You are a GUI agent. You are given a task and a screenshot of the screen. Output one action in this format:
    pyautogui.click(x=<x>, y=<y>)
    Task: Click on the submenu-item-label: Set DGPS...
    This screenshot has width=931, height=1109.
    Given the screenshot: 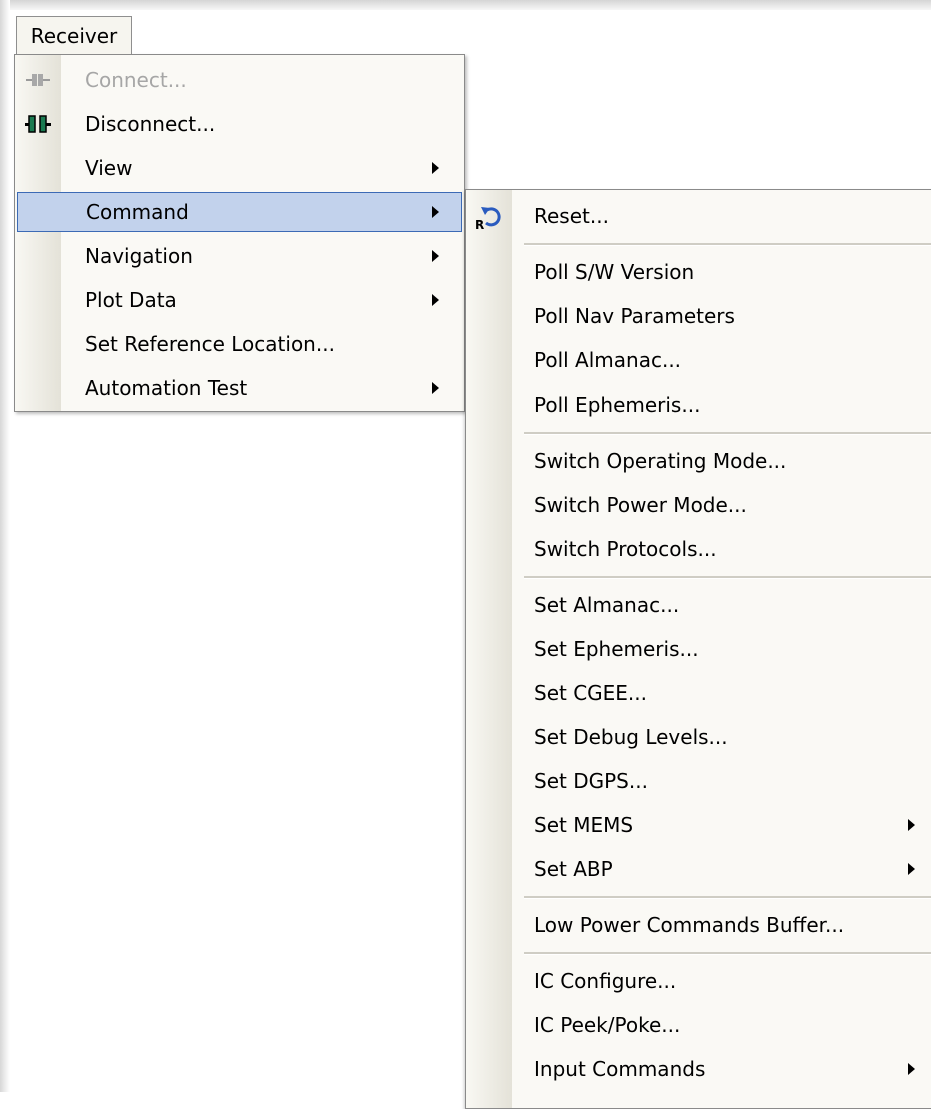 What is the action you would take?
    pyautogui.click(x=591, y=781)
    